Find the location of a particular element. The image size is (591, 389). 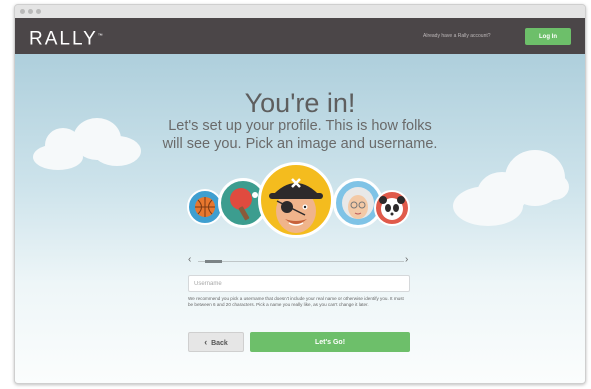

login-button: Log In is located at coordinates (548, 36).